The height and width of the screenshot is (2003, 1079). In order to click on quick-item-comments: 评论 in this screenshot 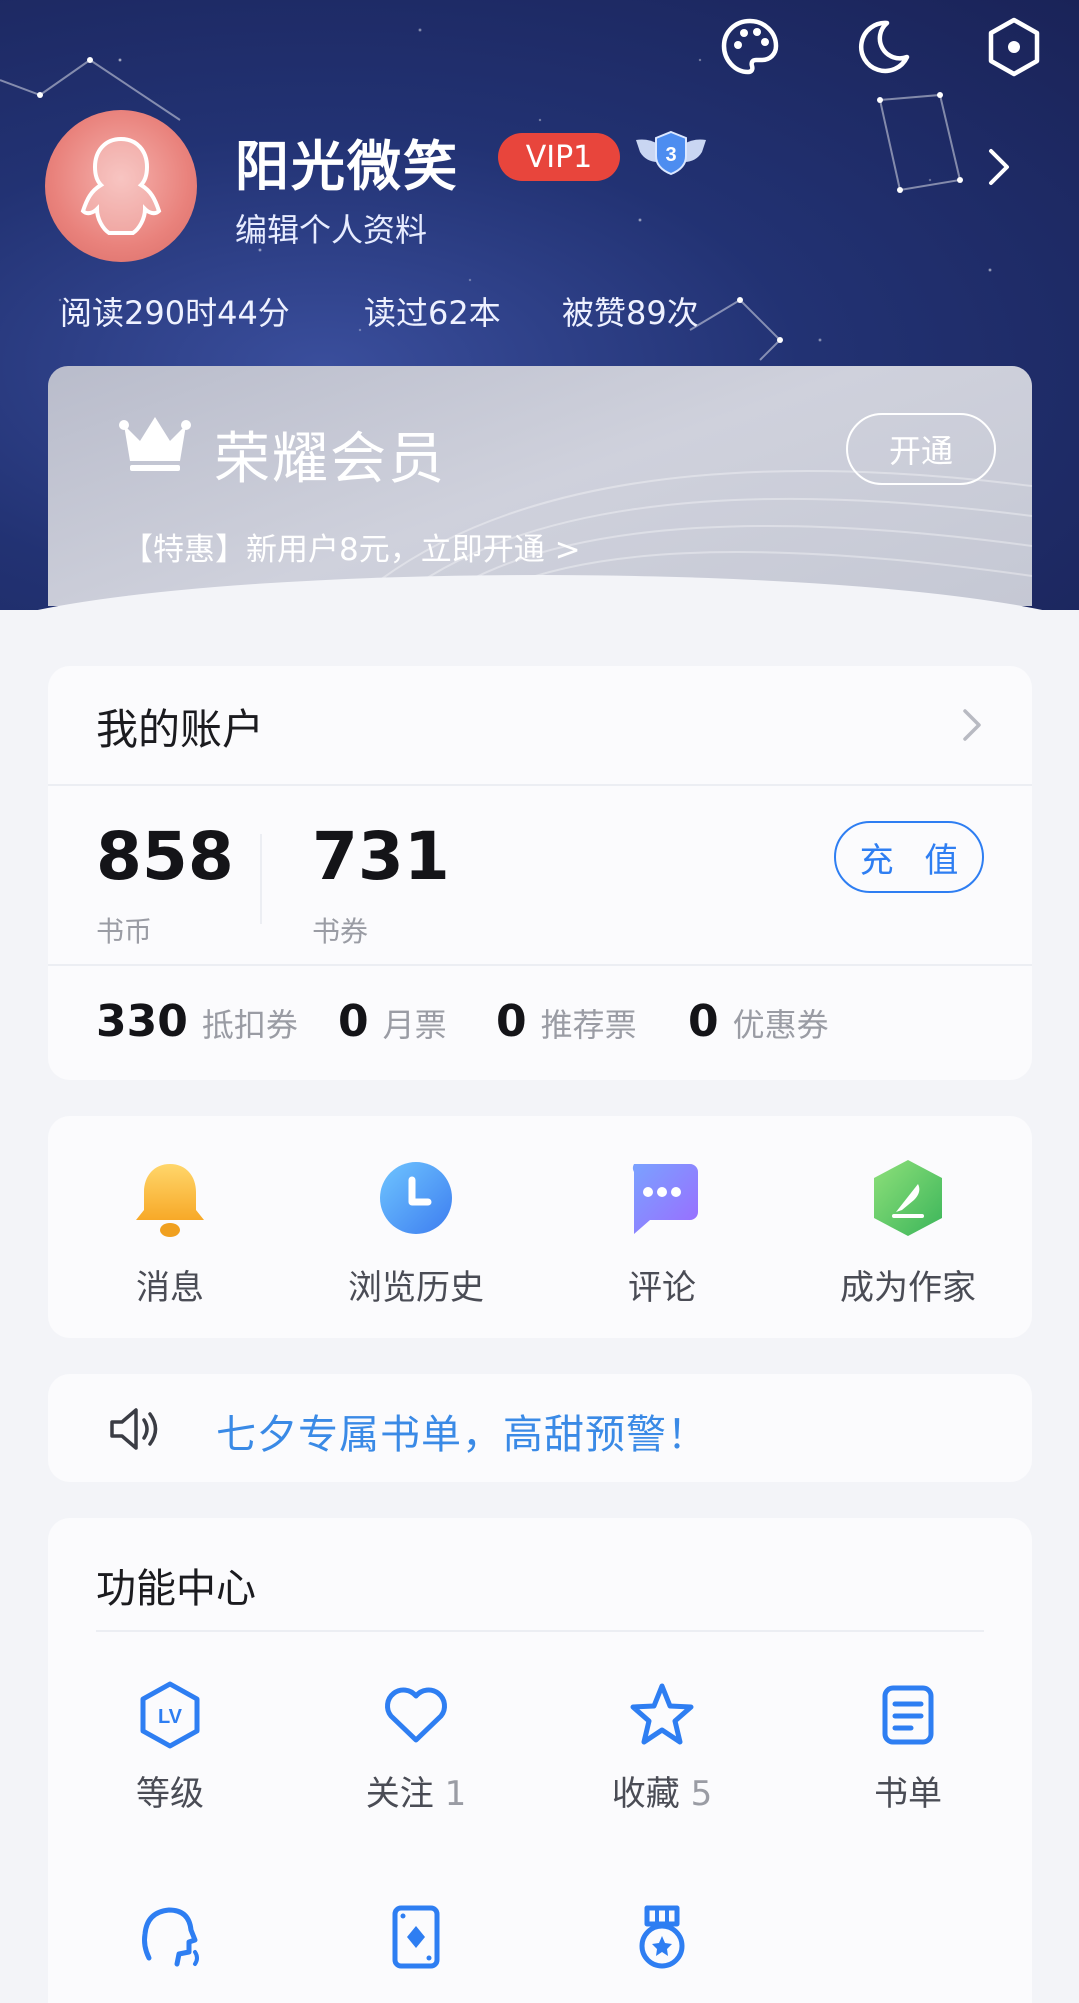, I will do `click(662, 1233)`.